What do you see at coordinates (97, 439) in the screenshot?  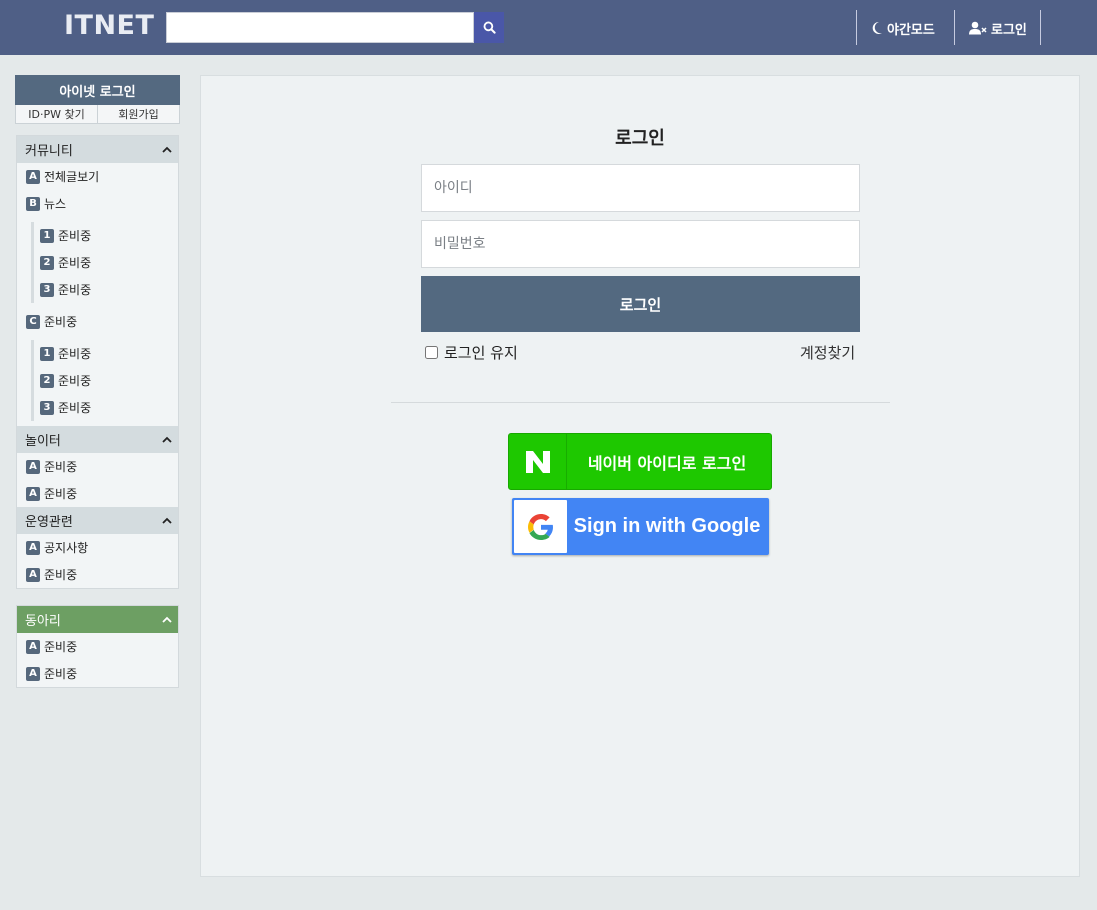 I see `section-header-playground: 놀이터` at bounding box center [97, 439].